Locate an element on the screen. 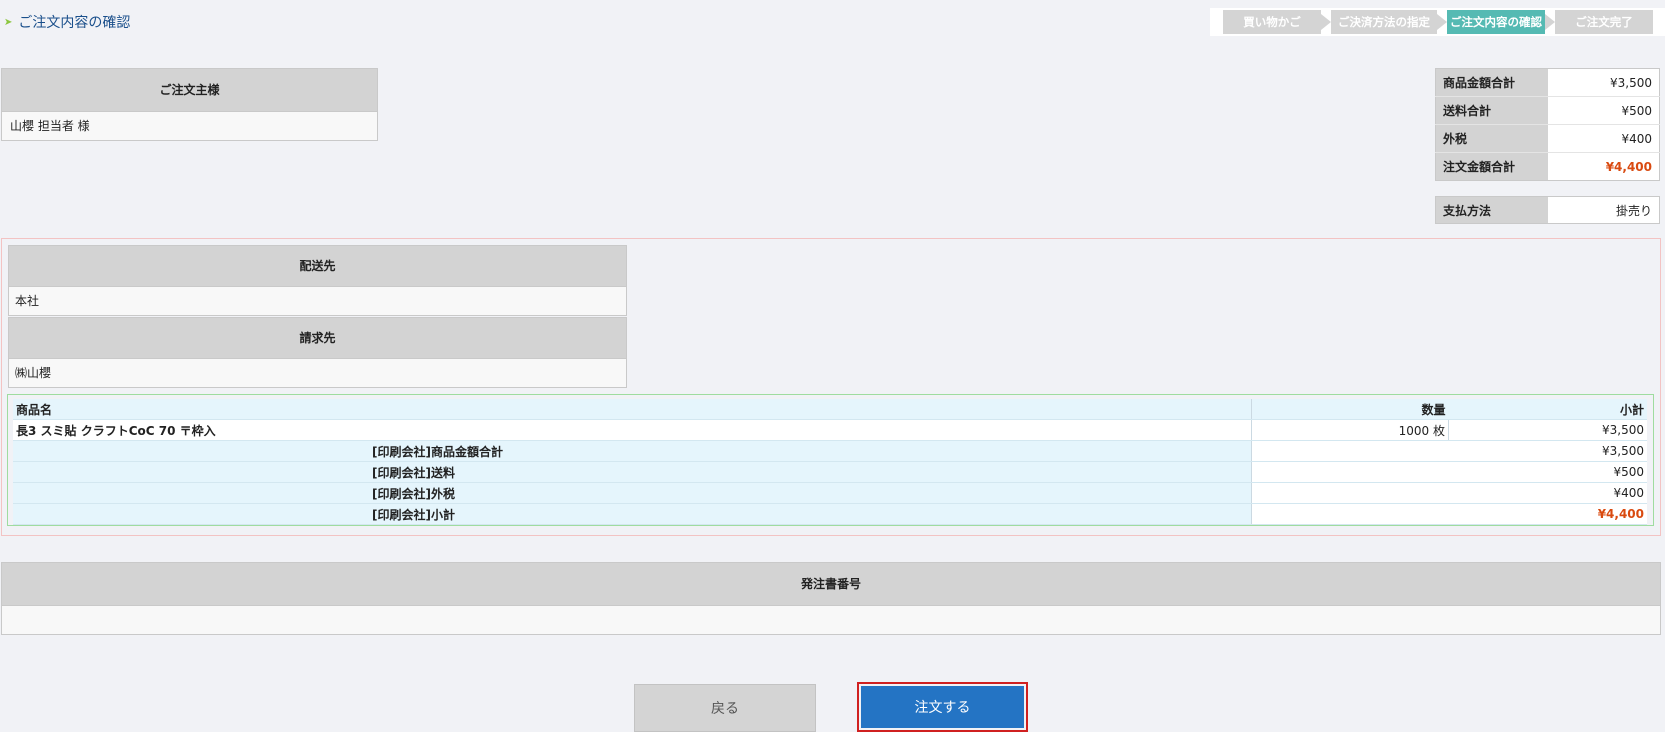 This screenshot has height=732, width=1665. total-value: ¥3,500 is located at coordinates (1449, 451).